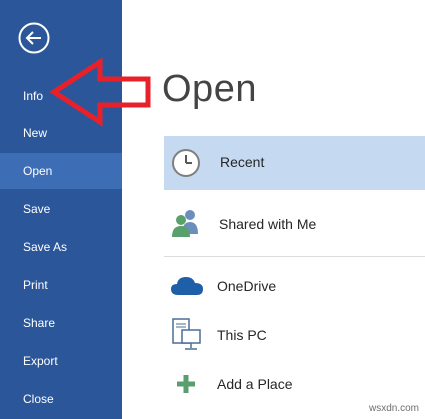  I want to click on nav-item-save-as: Save As, so click(61, 247).